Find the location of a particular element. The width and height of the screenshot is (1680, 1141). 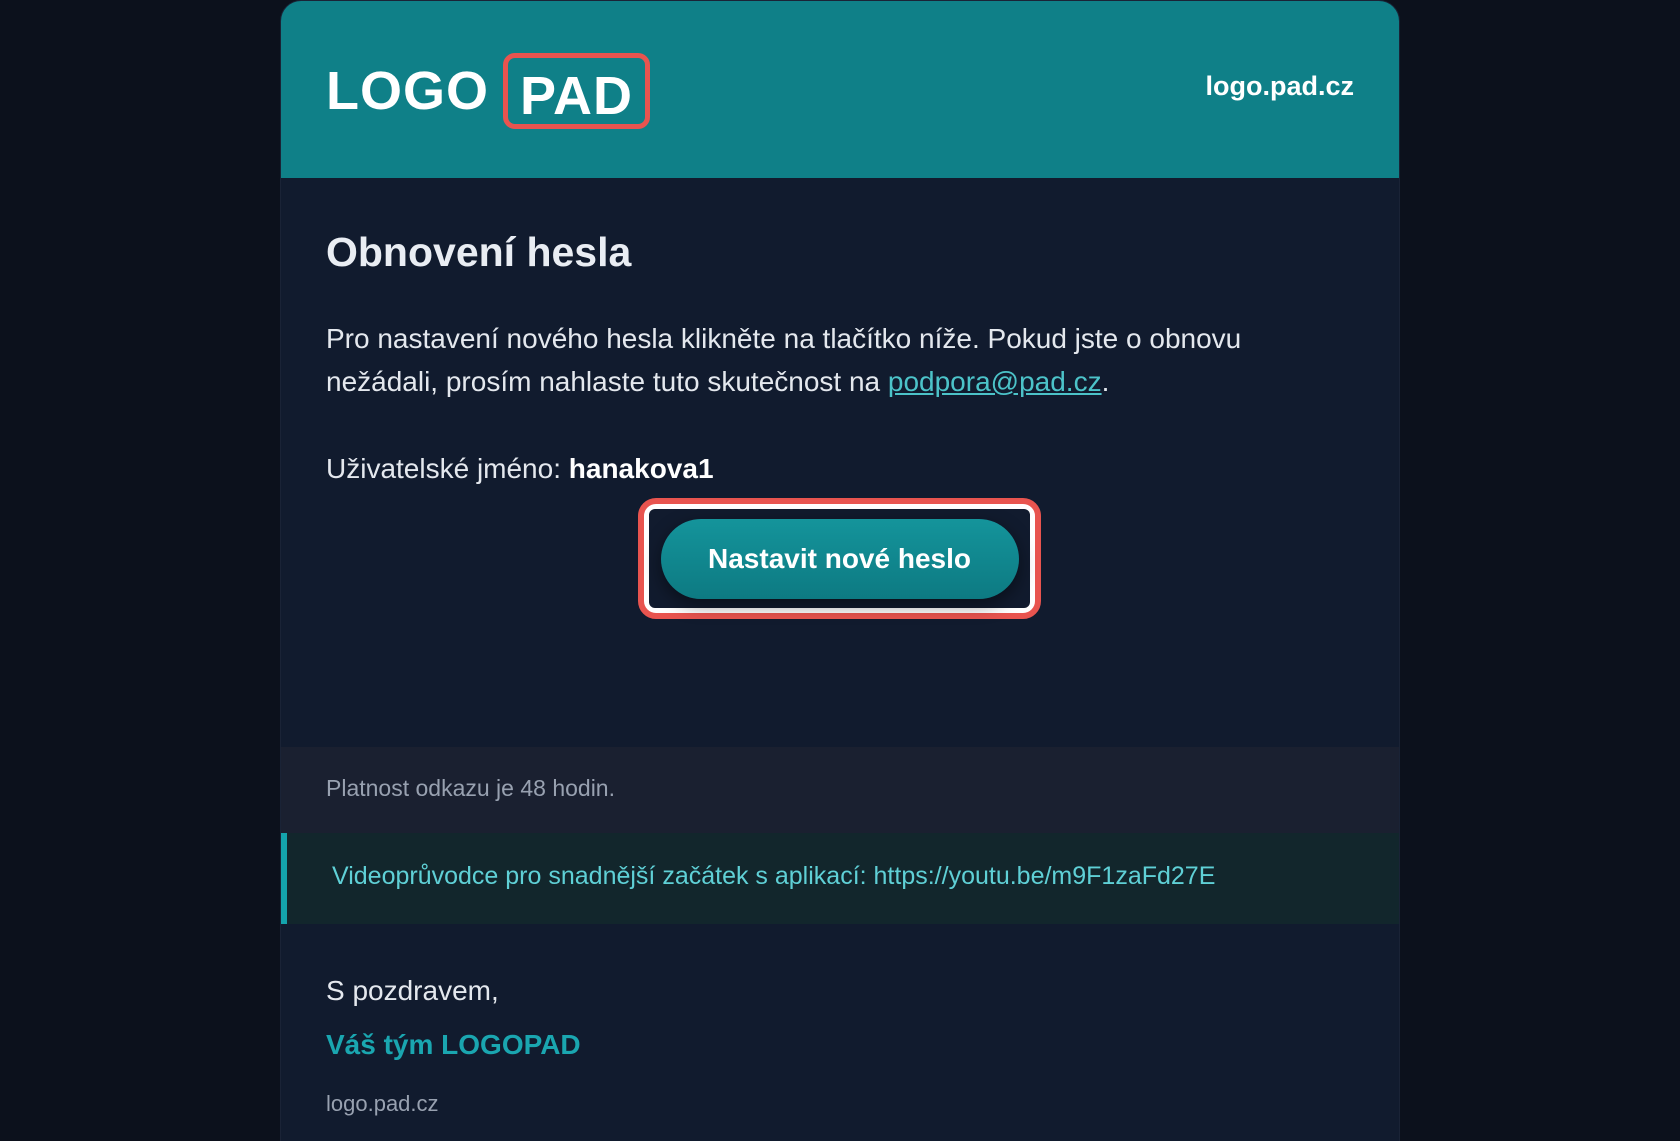

greeting: S pozdravem, is located at coordinates (412, 990).